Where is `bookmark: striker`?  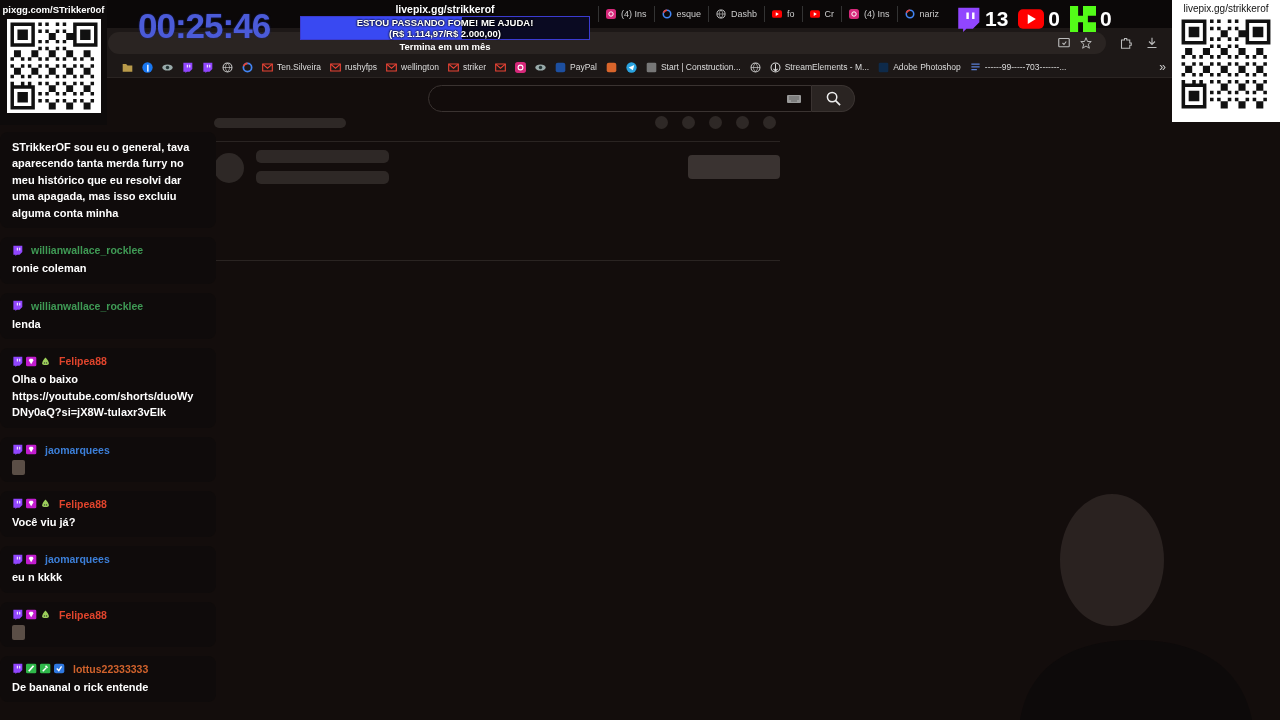
bookmark: striker is located at coordinates (466, 67).